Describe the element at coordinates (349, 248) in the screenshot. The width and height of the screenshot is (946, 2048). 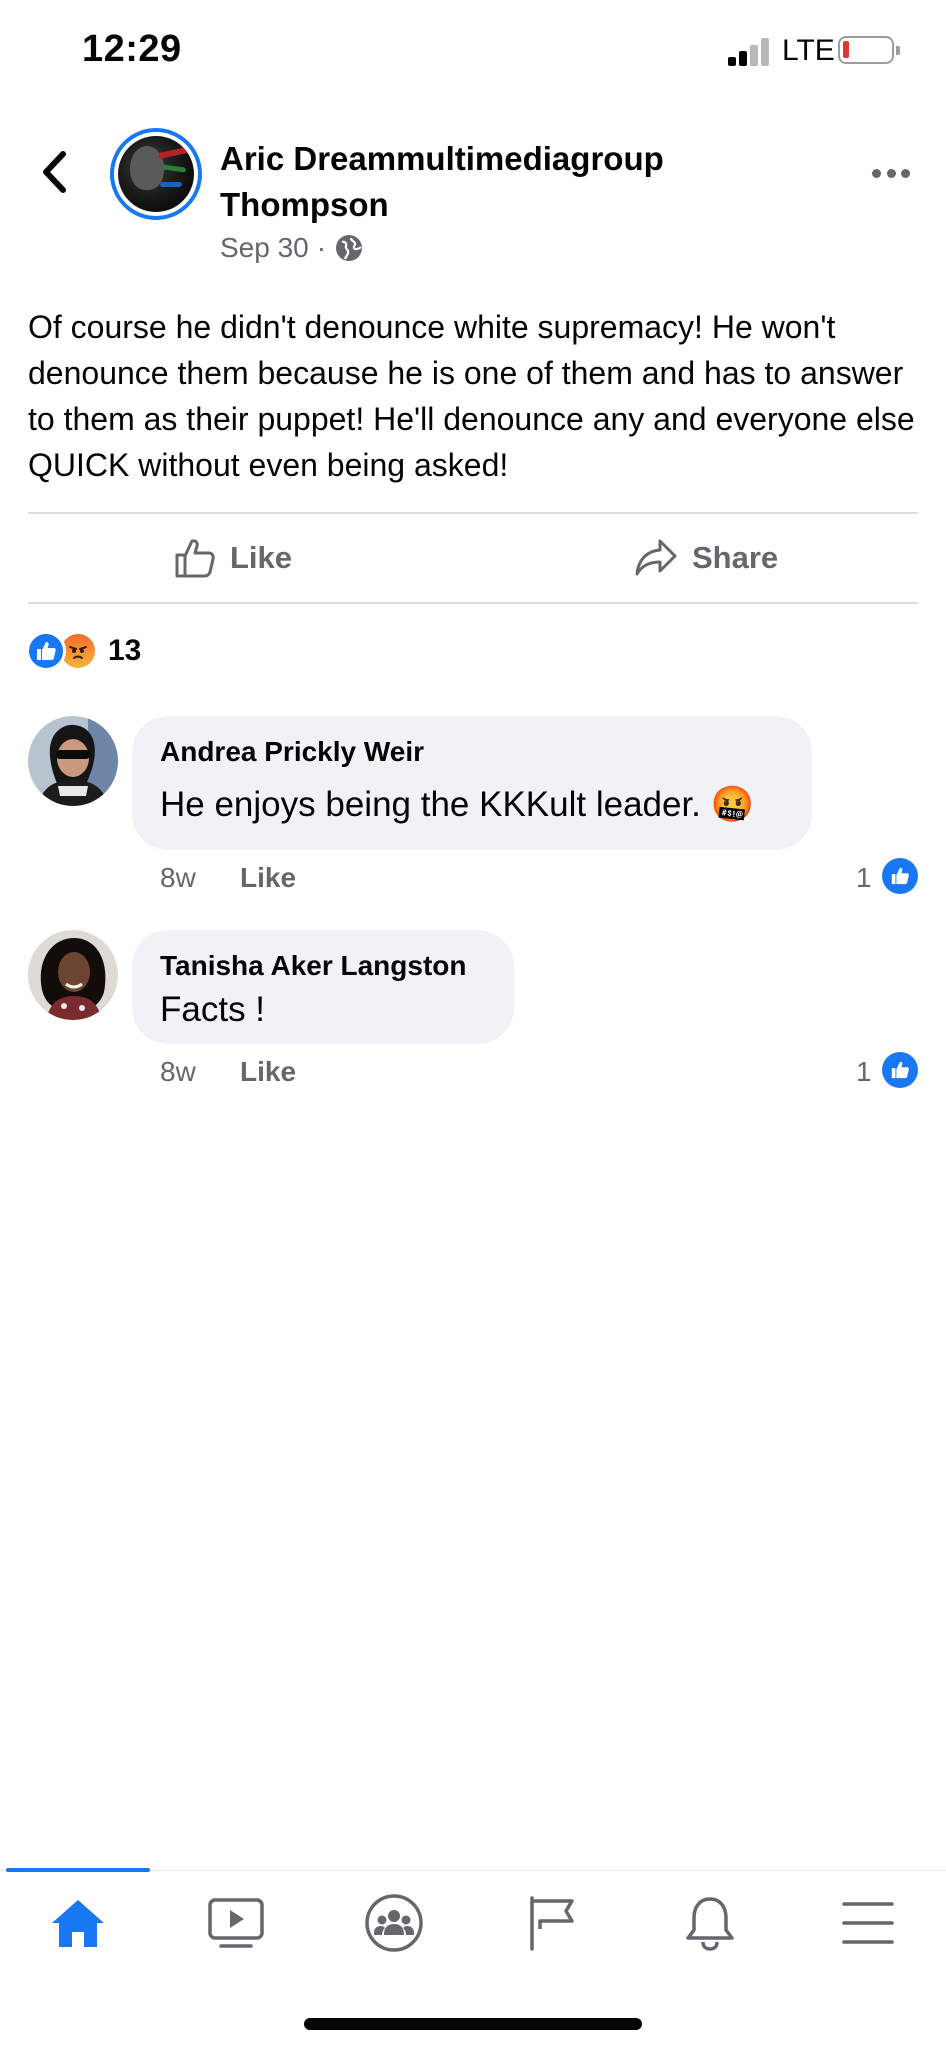
I see `globe-icon` at that location.